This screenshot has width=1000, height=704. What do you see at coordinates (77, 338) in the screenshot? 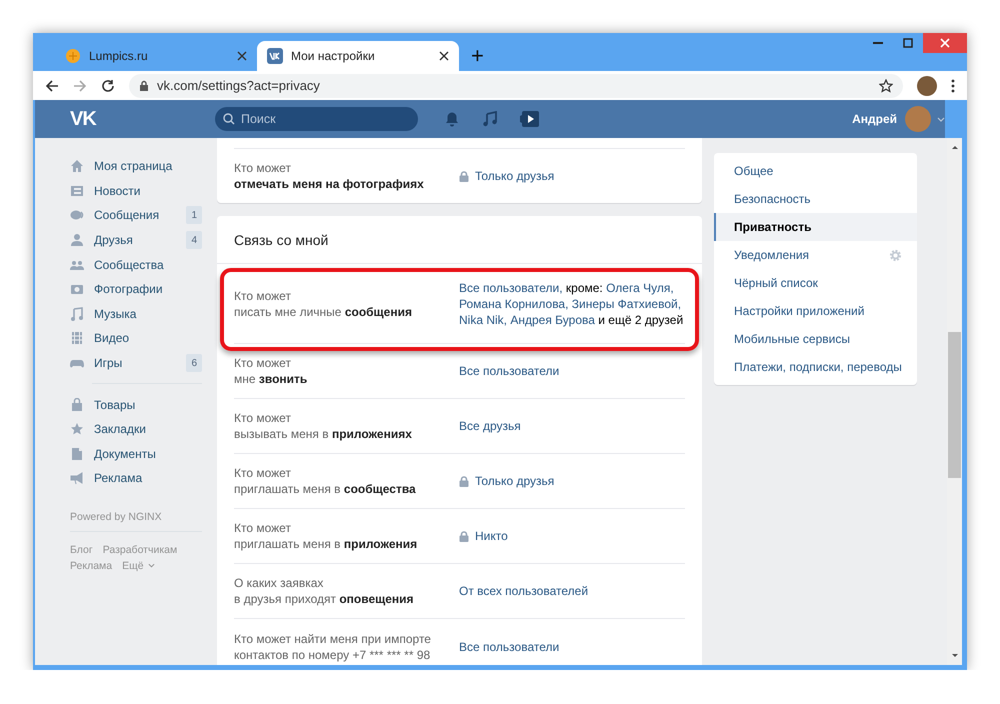
I see `film-icon` at bounding box center [77, 338].